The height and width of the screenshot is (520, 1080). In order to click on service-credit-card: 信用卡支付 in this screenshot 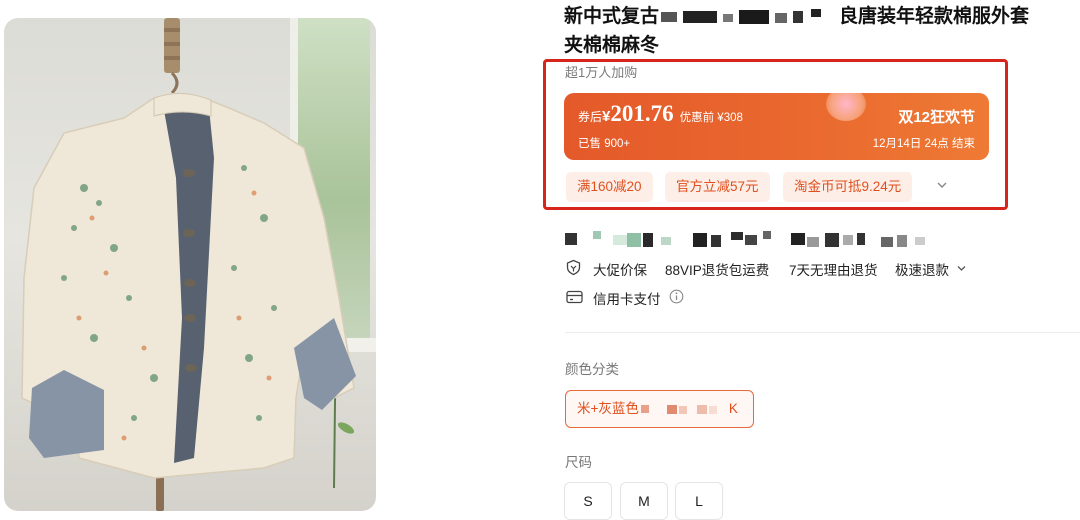, I will do `click(627, 299)`.